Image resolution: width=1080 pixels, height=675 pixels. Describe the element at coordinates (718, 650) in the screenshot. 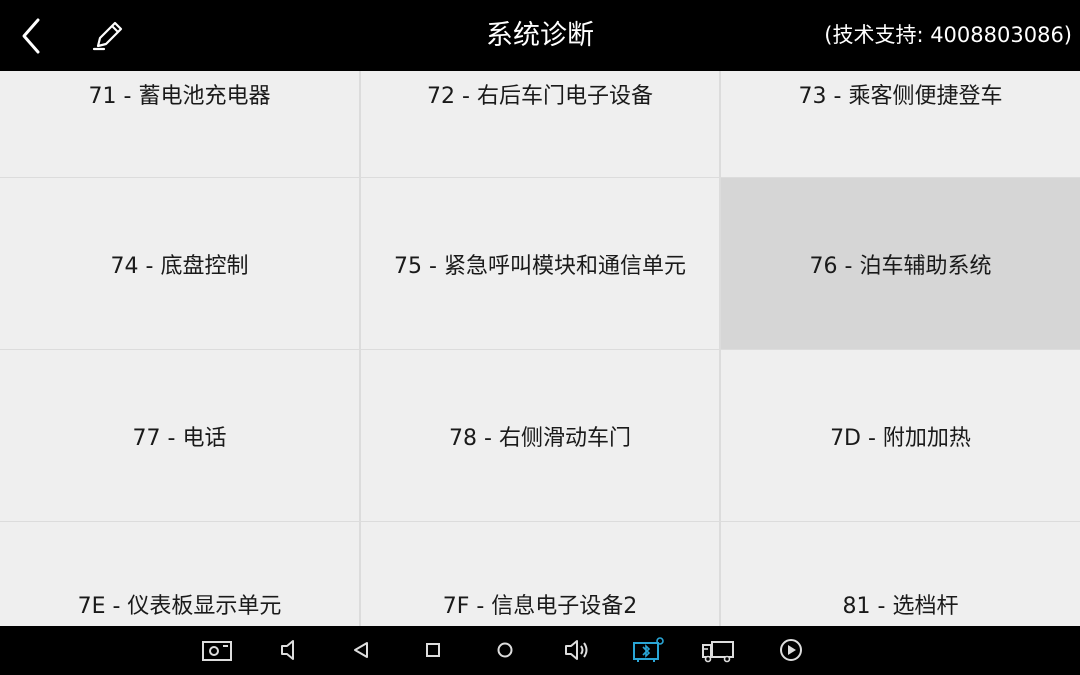

I see `truck-icon` at that location.